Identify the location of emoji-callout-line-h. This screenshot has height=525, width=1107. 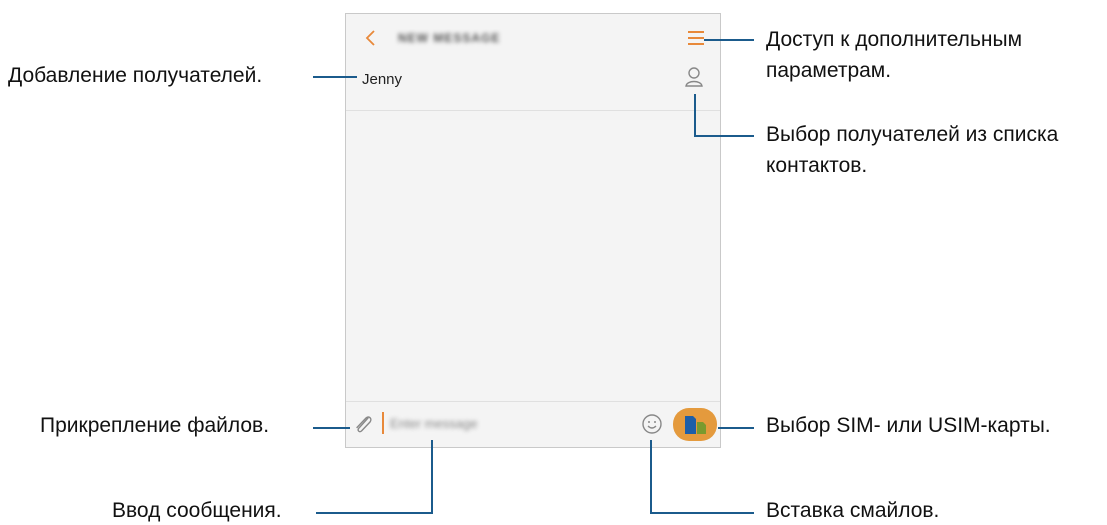
(702, 513).